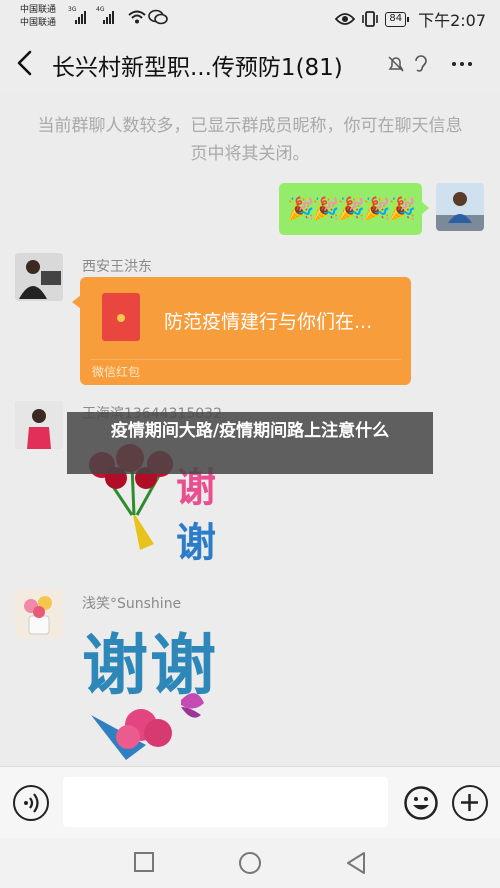 The height and width of the screenshot is (888, 500). Describe the element at coordinates (452, 20) in the screenshot. I see `clock: 下午2:07` at that location.